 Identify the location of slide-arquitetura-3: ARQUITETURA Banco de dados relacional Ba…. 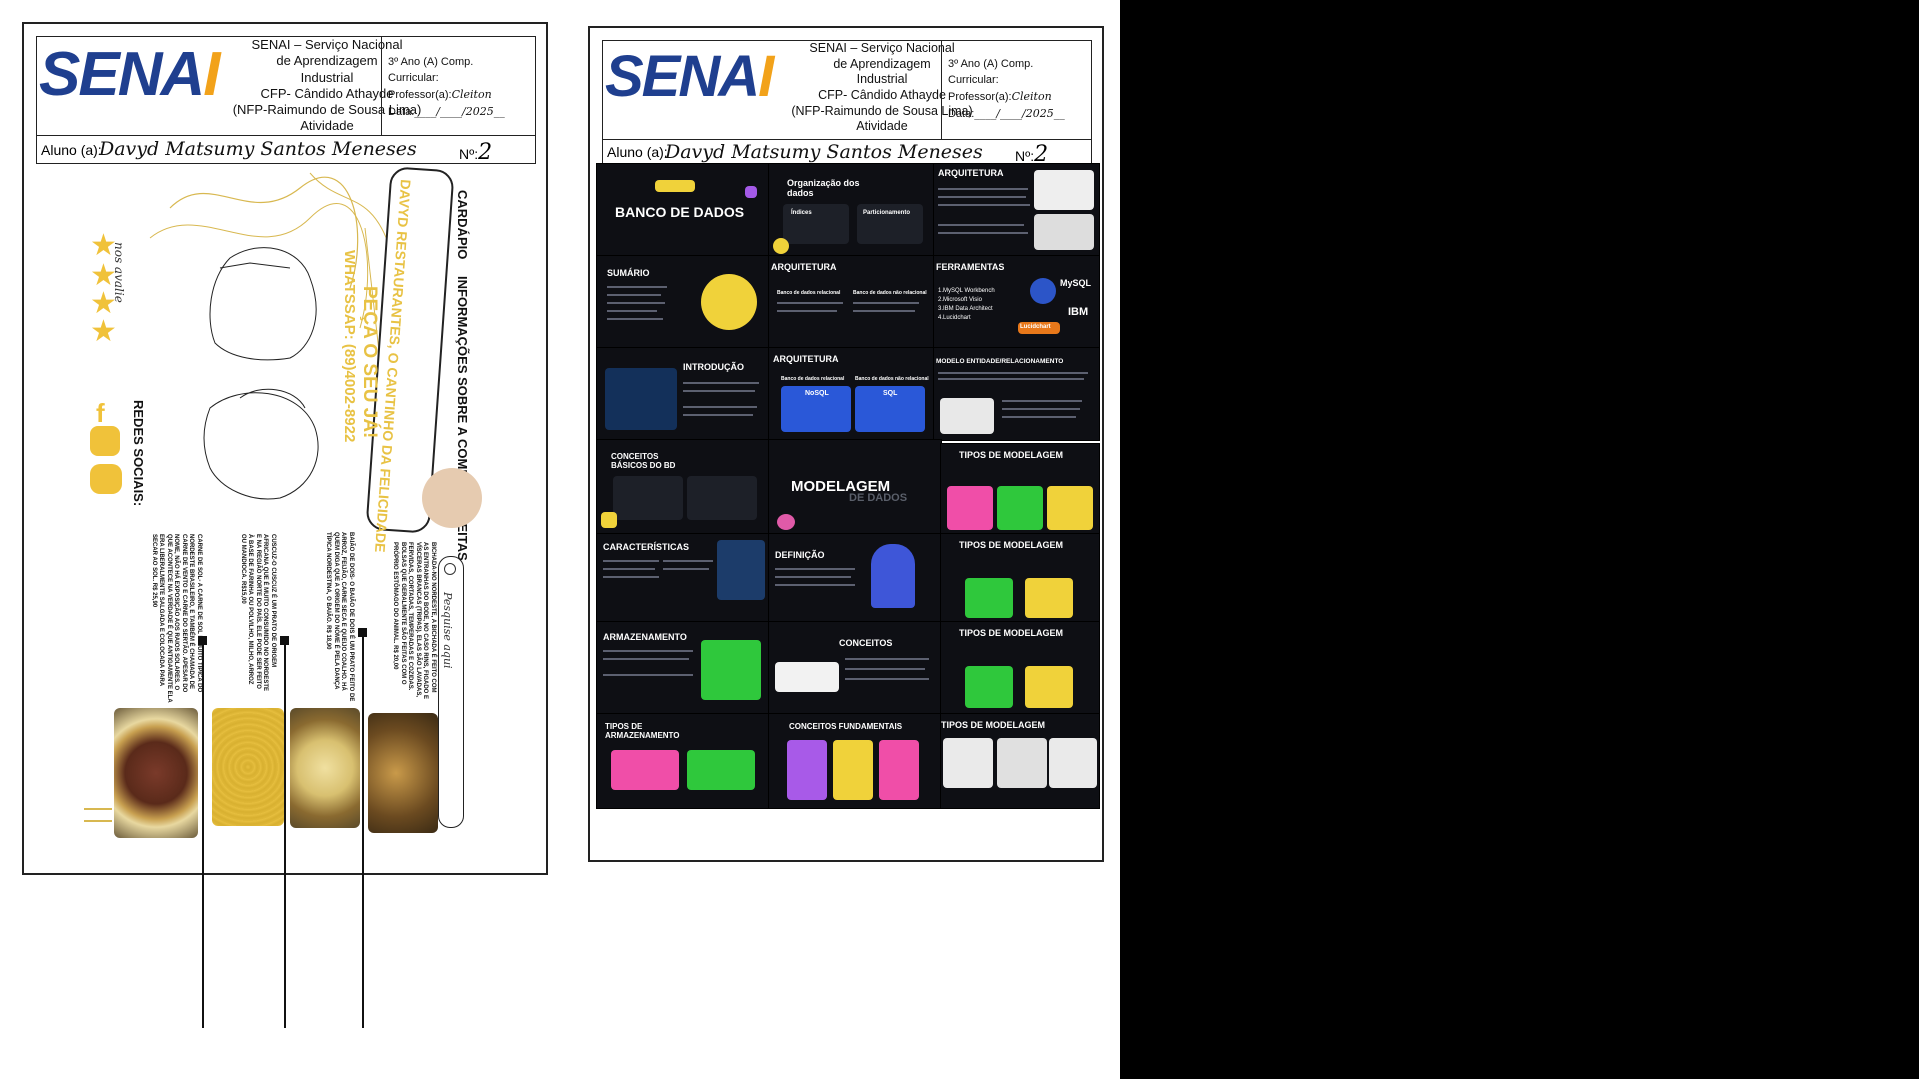
(851, 394).